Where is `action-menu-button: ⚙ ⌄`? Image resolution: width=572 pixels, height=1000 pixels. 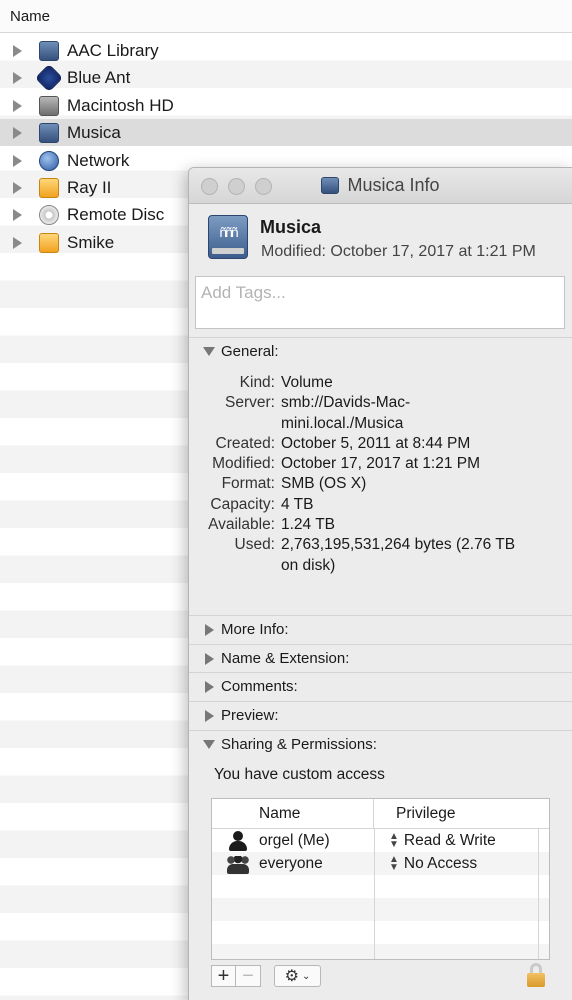 action-menu-button: ⚙ ⌄ is located at coordinates (297, 976).